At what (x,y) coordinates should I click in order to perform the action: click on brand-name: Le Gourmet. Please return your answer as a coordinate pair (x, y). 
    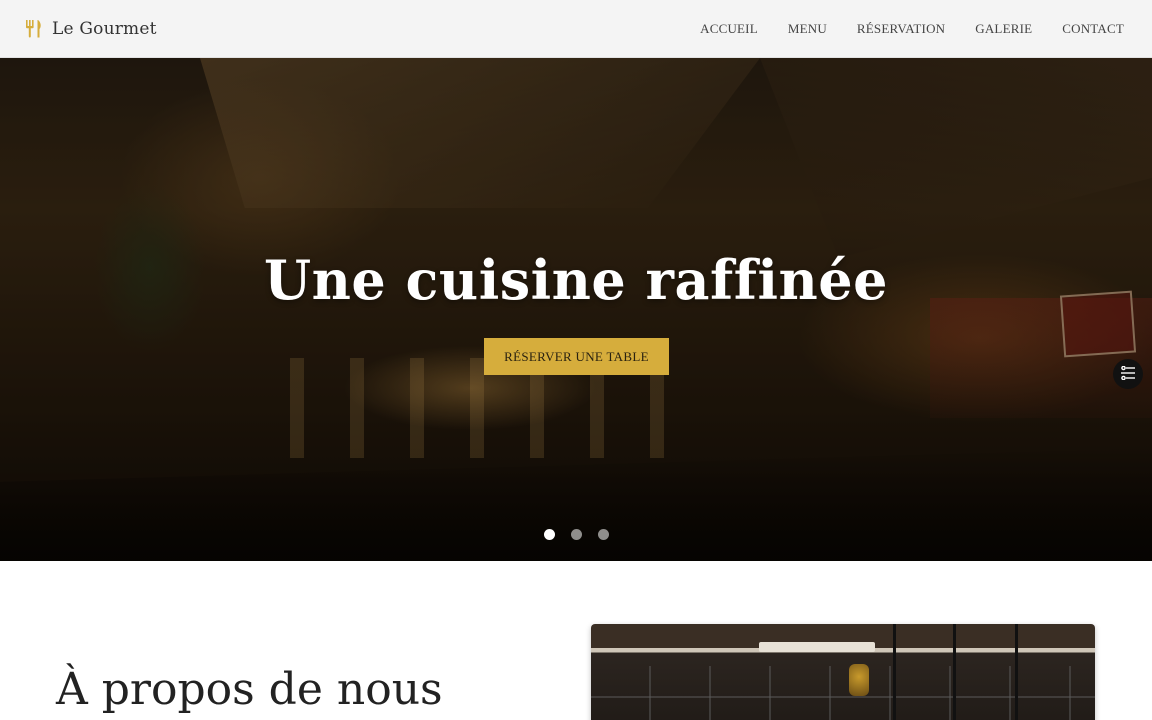
    Looking at the image, I should click on (104, 28).